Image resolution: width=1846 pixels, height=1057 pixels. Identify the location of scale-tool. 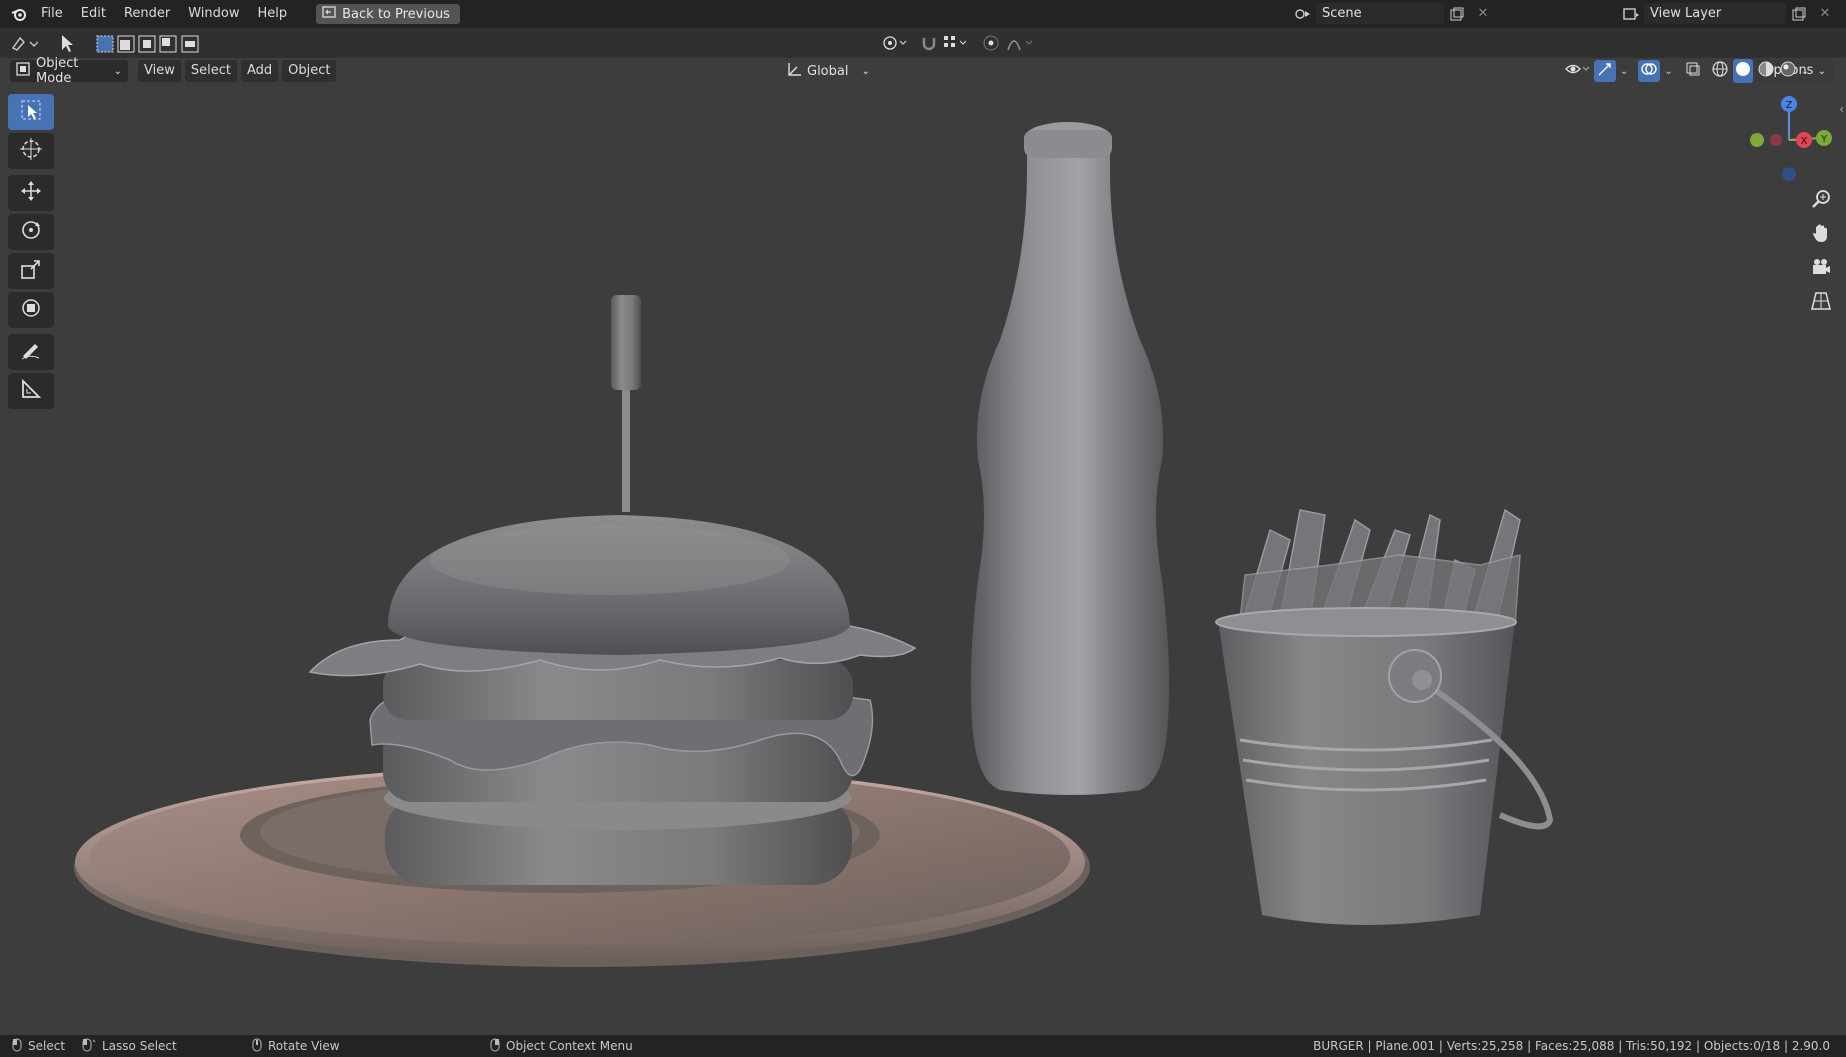
(31, 271).